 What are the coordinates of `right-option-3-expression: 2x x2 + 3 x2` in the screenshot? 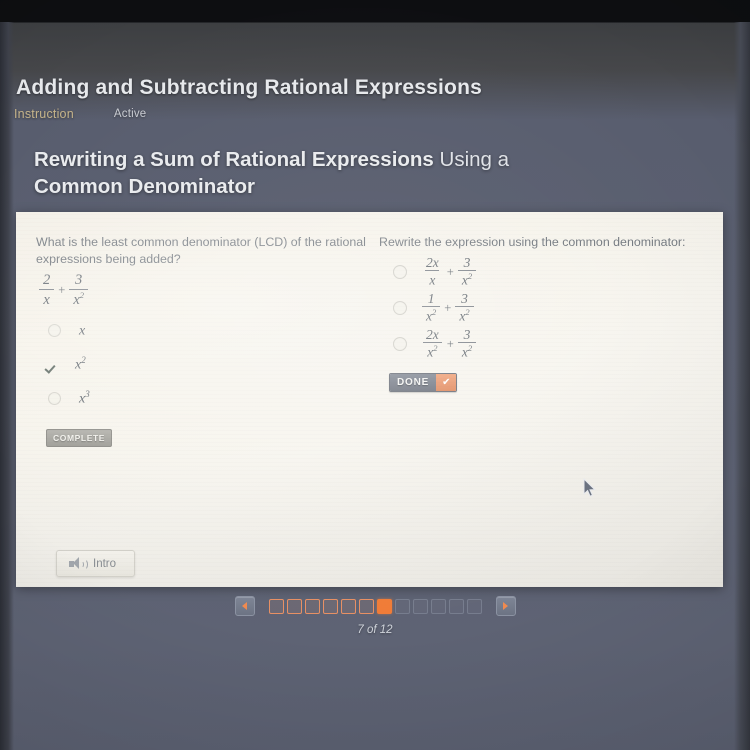 It's located at (449, 344).